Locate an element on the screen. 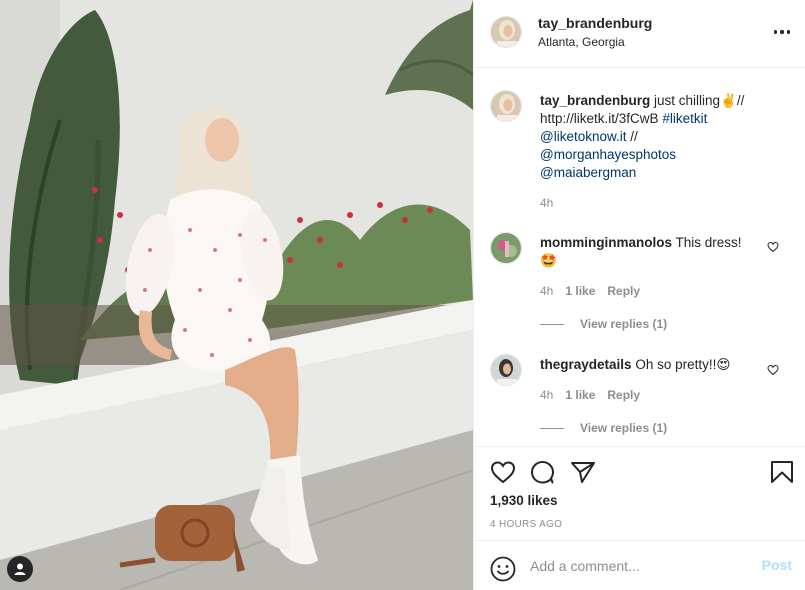 The height and width of the screenshot is (590, 805). comment-text: mommingin​manolos This dress! 🤩 is located at coordinates (647, 252).